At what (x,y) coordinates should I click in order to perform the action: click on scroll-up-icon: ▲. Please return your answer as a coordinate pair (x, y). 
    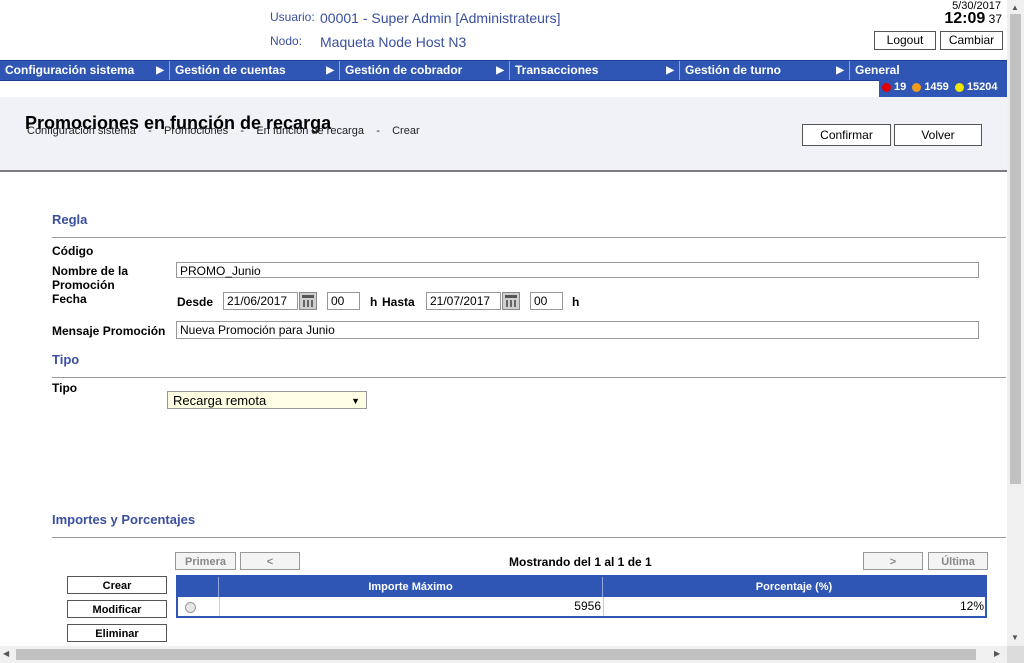
    Looking at the image, I should click on (1015, 7).